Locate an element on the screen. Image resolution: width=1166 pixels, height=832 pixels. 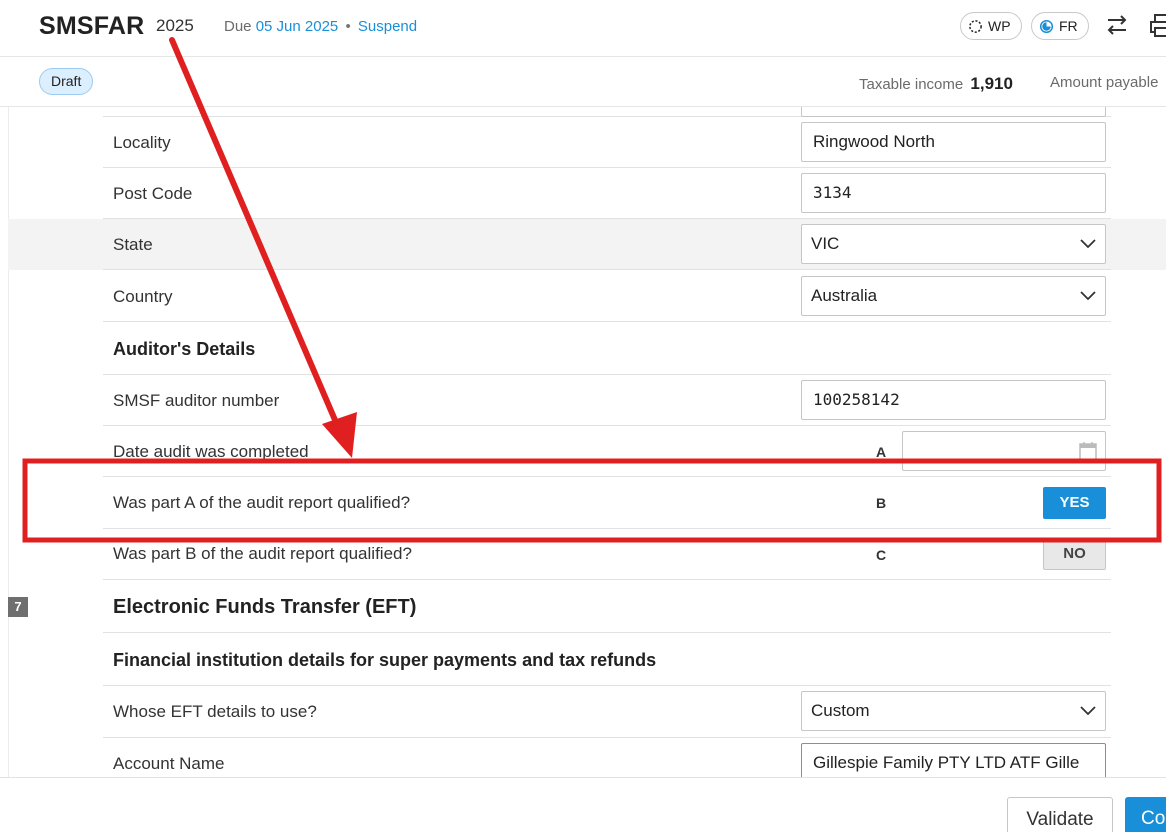
form-row-eft-heading: Electronic Funds Transfer (EFT) is located at coordinates (607, 606).